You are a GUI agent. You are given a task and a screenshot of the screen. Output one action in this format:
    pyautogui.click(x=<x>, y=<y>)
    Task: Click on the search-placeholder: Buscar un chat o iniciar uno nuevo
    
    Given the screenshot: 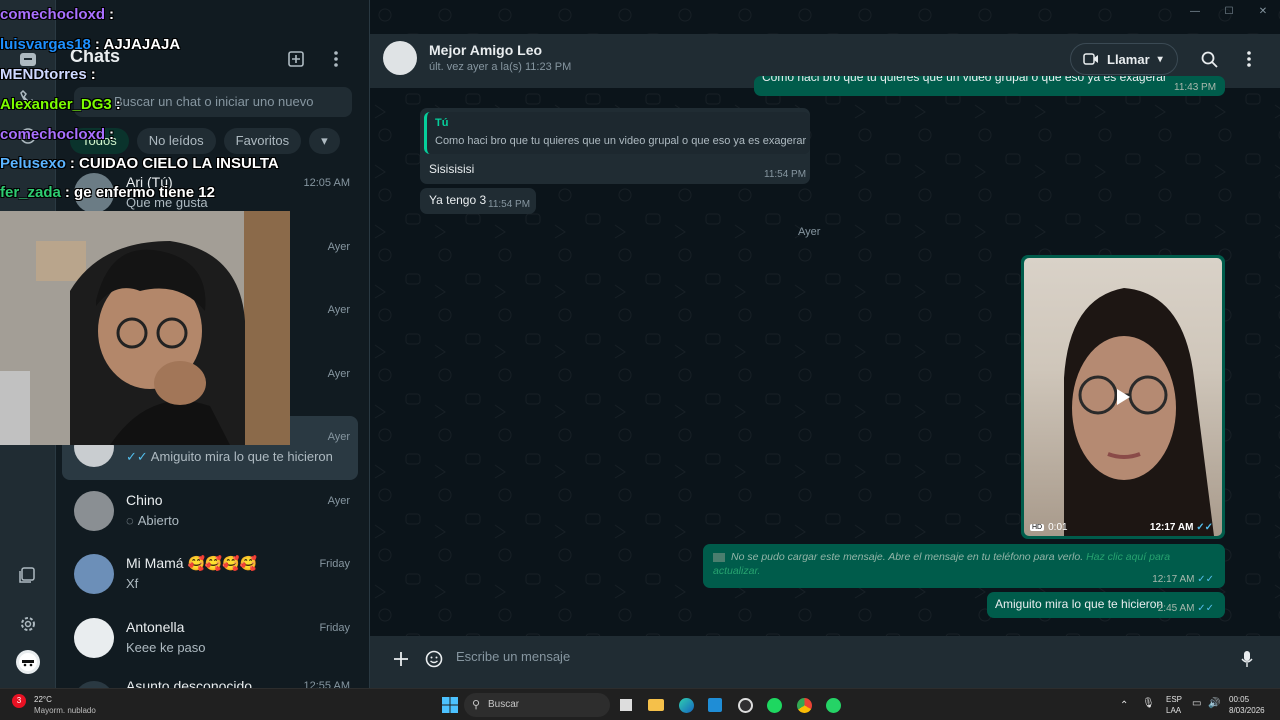 What is the action you would take?
    pyautogui.click(x=214, y=101)
    